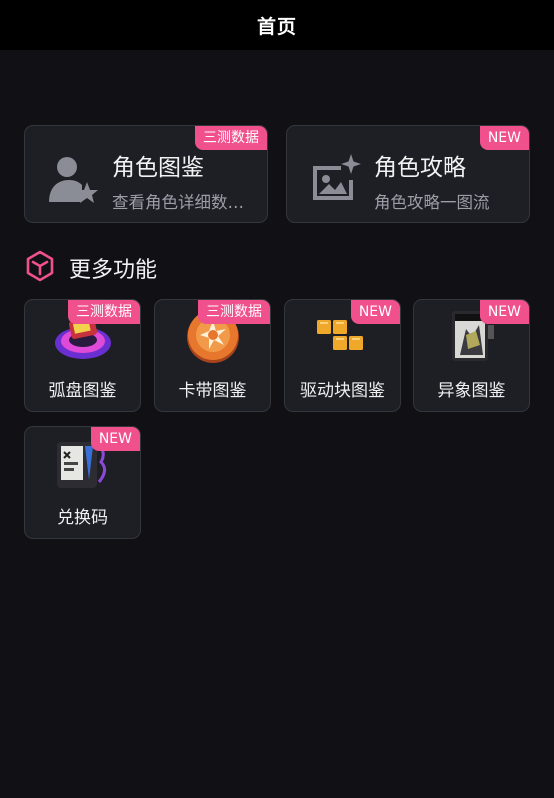  I want to click on character-guide-card: NEW 角色攻略 角色攻略一图流, so click(408, 174).